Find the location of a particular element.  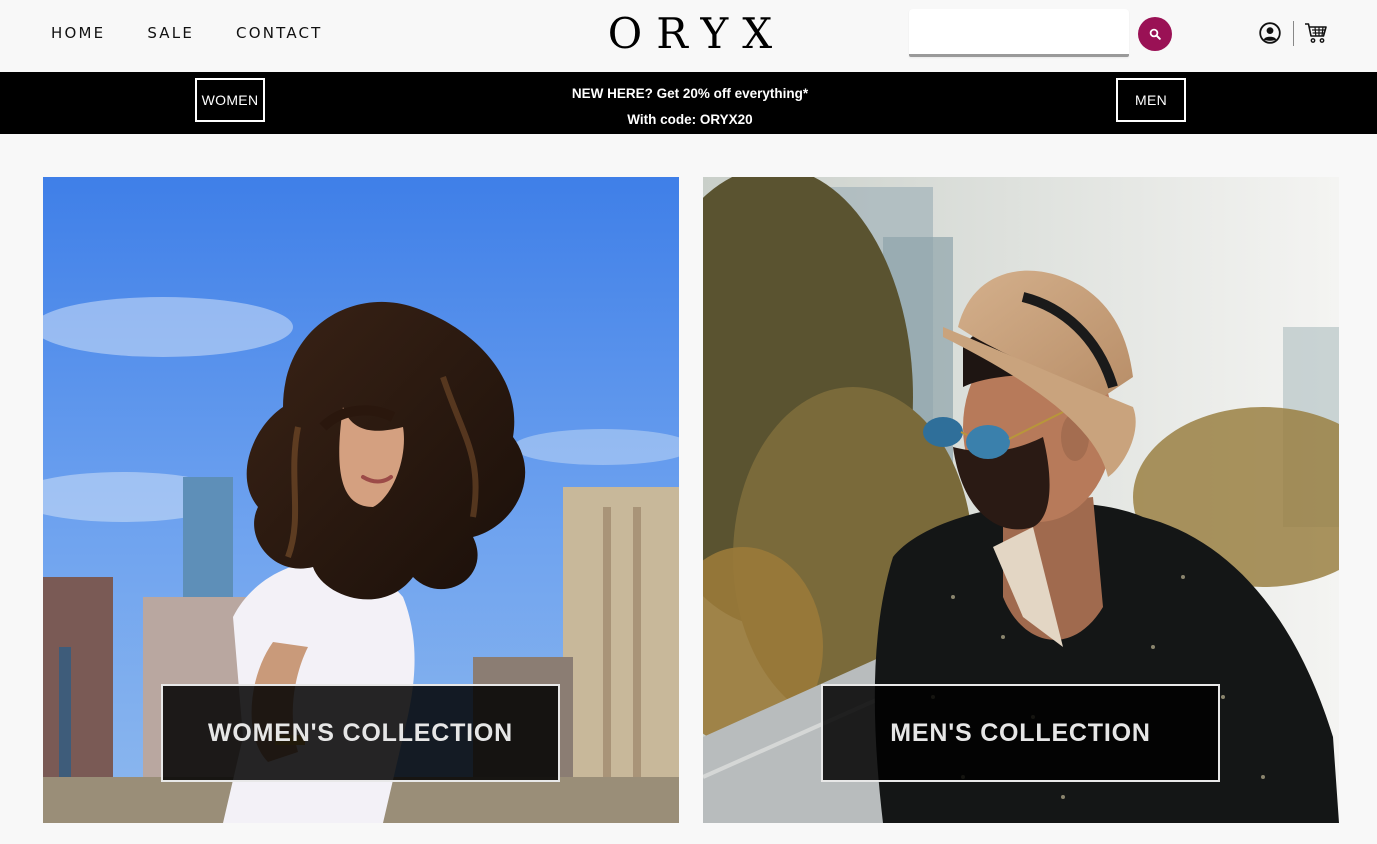

search-input is located at coordinates (1019, 33).